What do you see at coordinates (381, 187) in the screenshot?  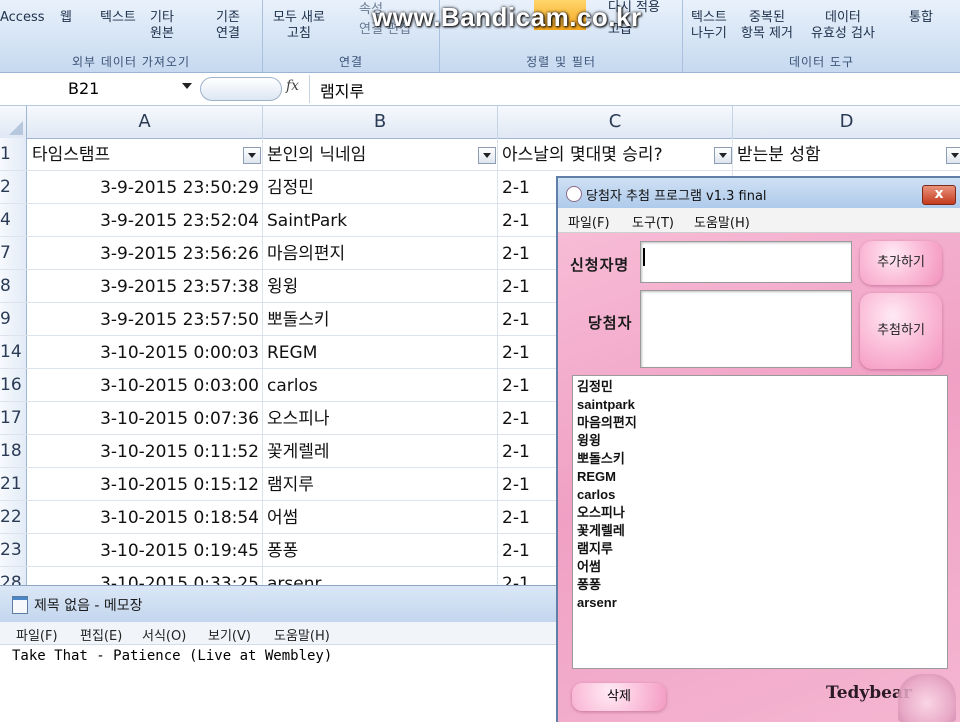 I see `nickname-cell: 김정민` at bounding box center [381, 187].